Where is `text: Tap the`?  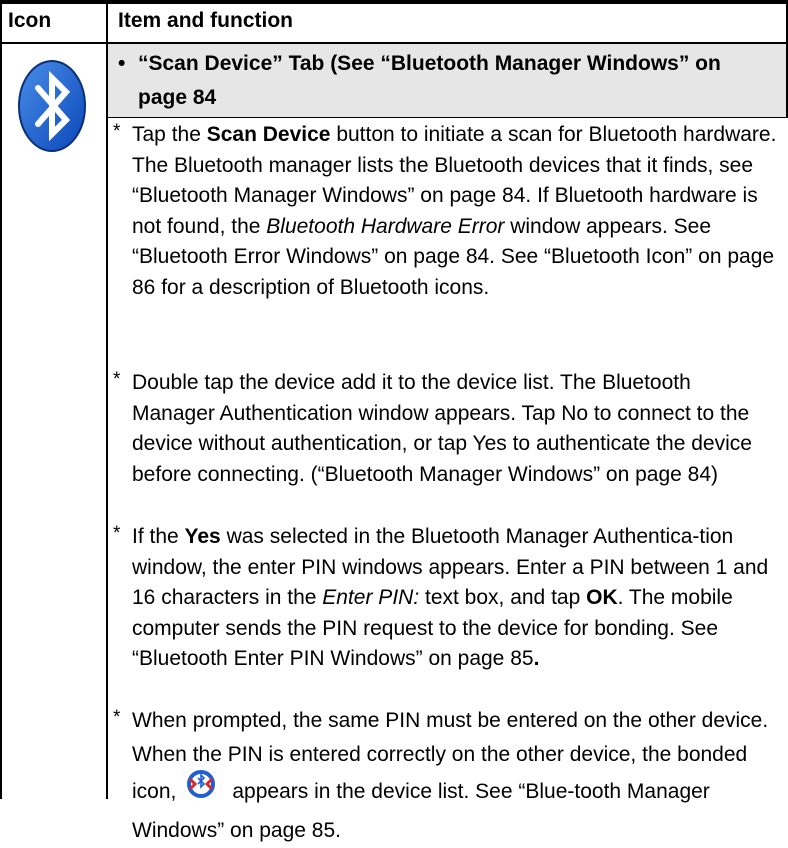 text: Tap the is located at coordinates (169, 134).